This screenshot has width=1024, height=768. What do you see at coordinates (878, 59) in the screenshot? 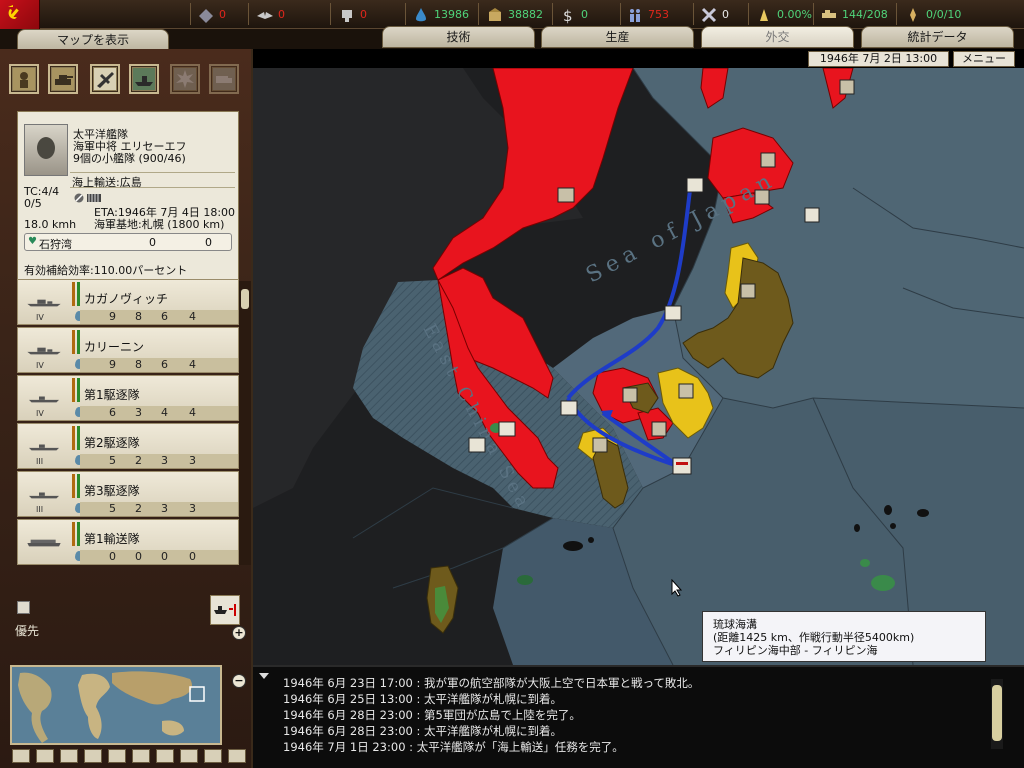
I see `game-date: 1946年 7月 2日 13:00` at bounding box center [878, 59].